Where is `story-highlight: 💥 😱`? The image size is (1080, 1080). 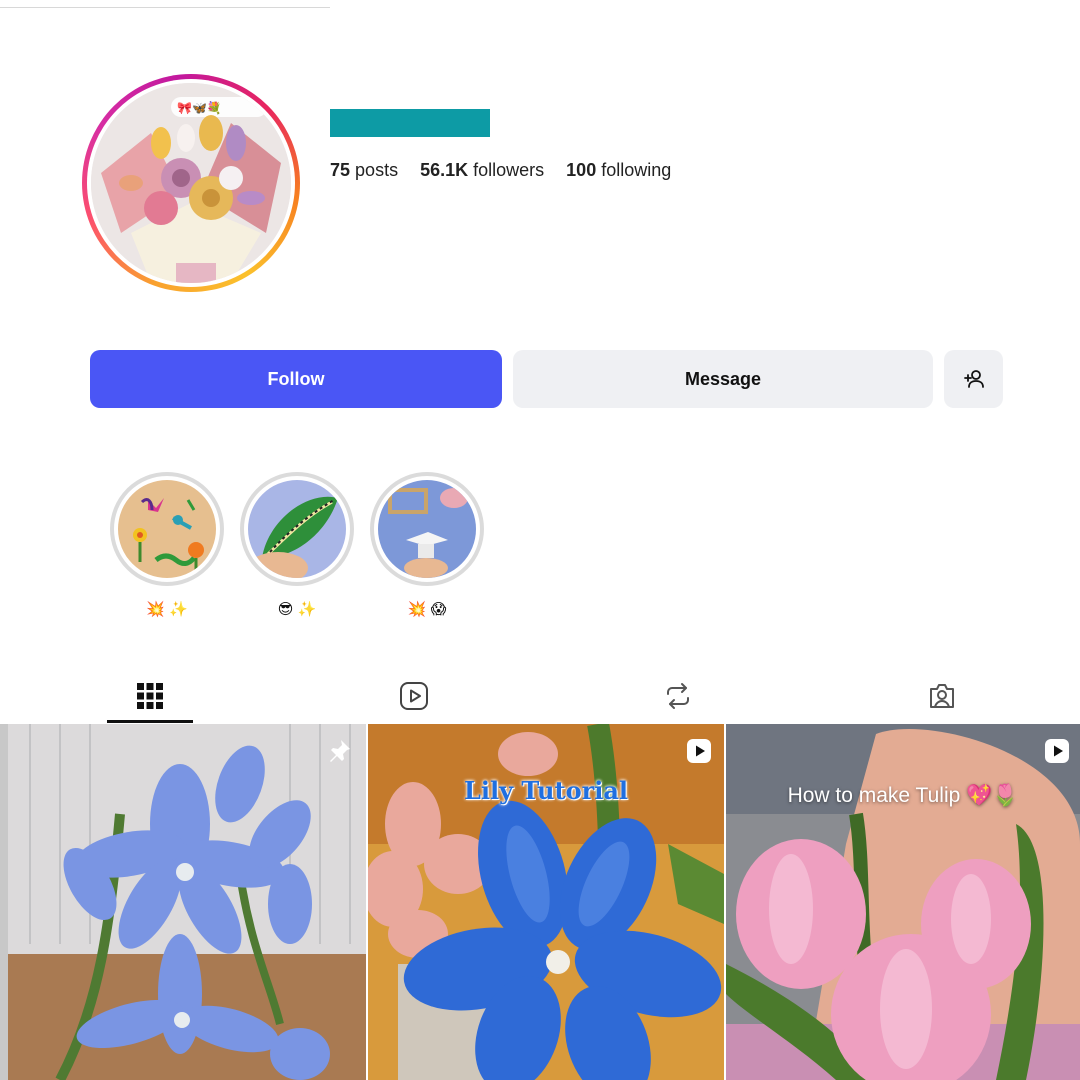 story-highlight: 💥 😱 is located at coordinates (427, 546).